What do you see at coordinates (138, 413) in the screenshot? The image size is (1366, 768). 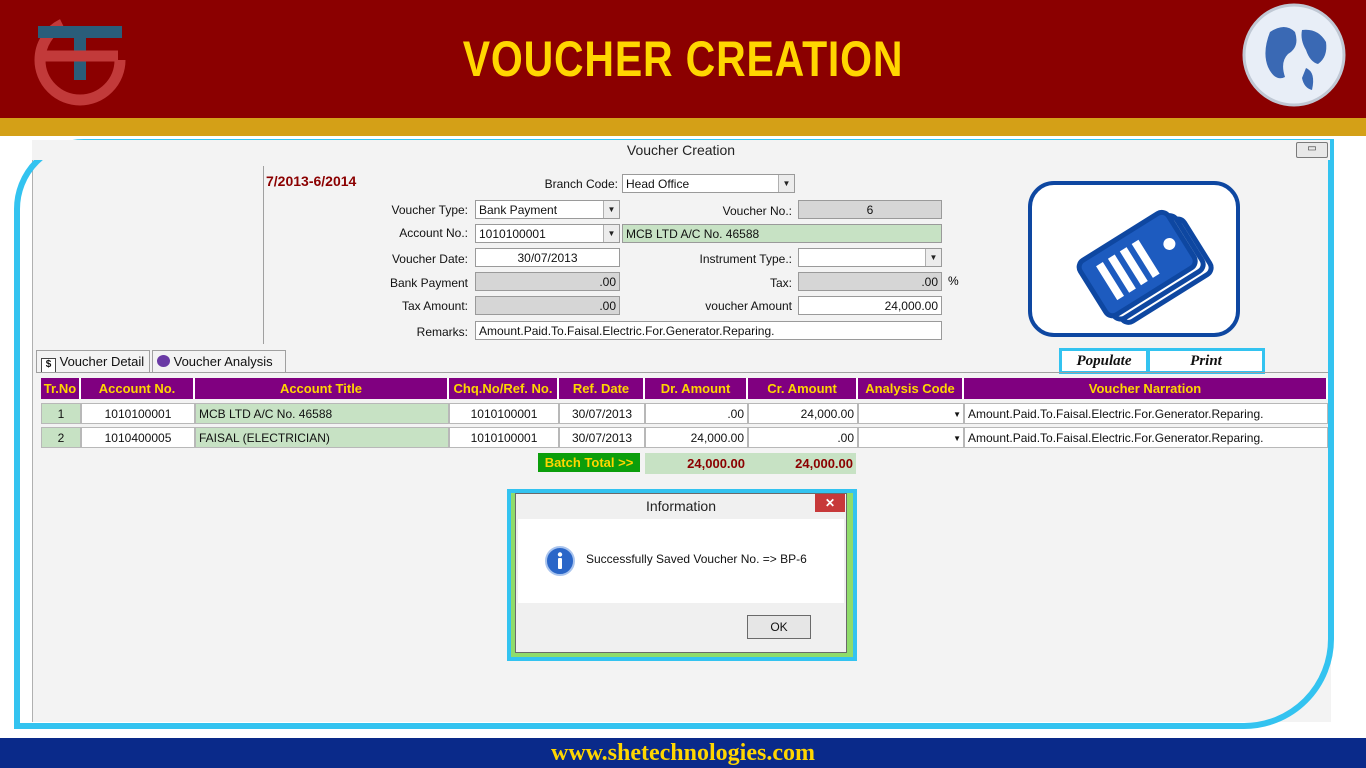 I see `cell-account-no: 1010100001` at bounding box center [138, 413].